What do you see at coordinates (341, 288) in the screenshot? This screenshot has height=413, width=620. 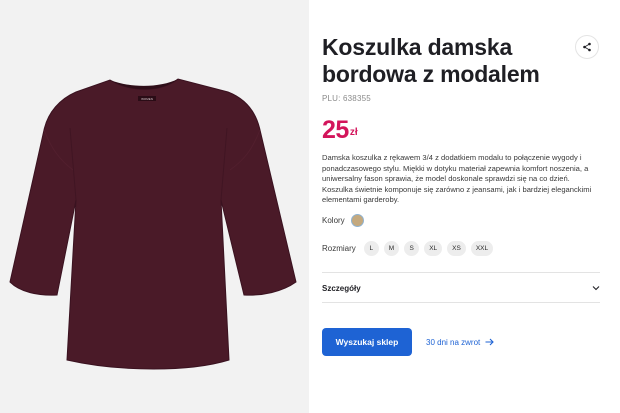 I see `details-label: Szczegóły` at bounding box center [341, 288].